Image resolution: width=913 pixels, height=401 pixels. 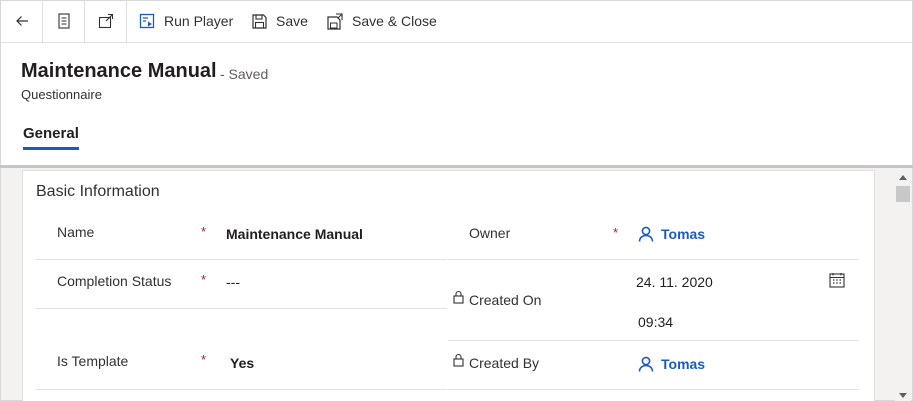 What do you see at coordinates (76, 232) in the screenshot?
I see `name-label: Name` at bounding box center [76, 232].